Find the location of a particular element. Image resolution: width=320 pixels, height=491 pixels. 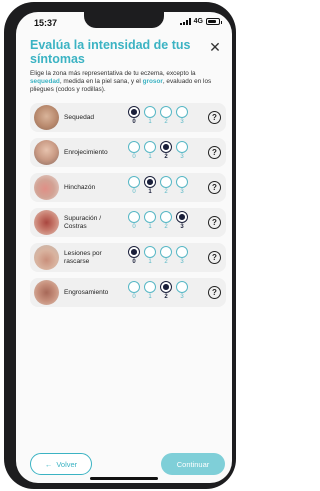

symptom-row: Enrojecimiento 0 1 2 3? is located at coordinates (128, 152).